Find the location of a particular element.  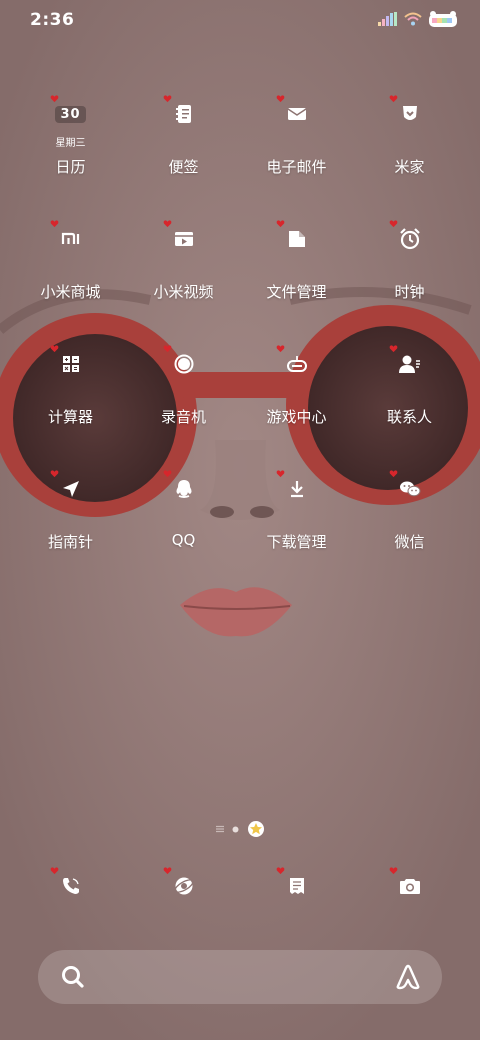

app-calendar: 30 星期三 日历 is located at coordinates (70, 145).